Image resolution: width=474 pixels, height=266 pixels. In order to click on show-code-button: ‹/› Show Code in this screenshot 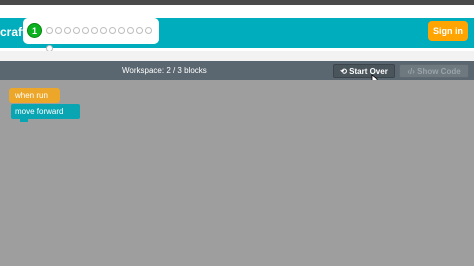, I will do `click(434, 71)`.